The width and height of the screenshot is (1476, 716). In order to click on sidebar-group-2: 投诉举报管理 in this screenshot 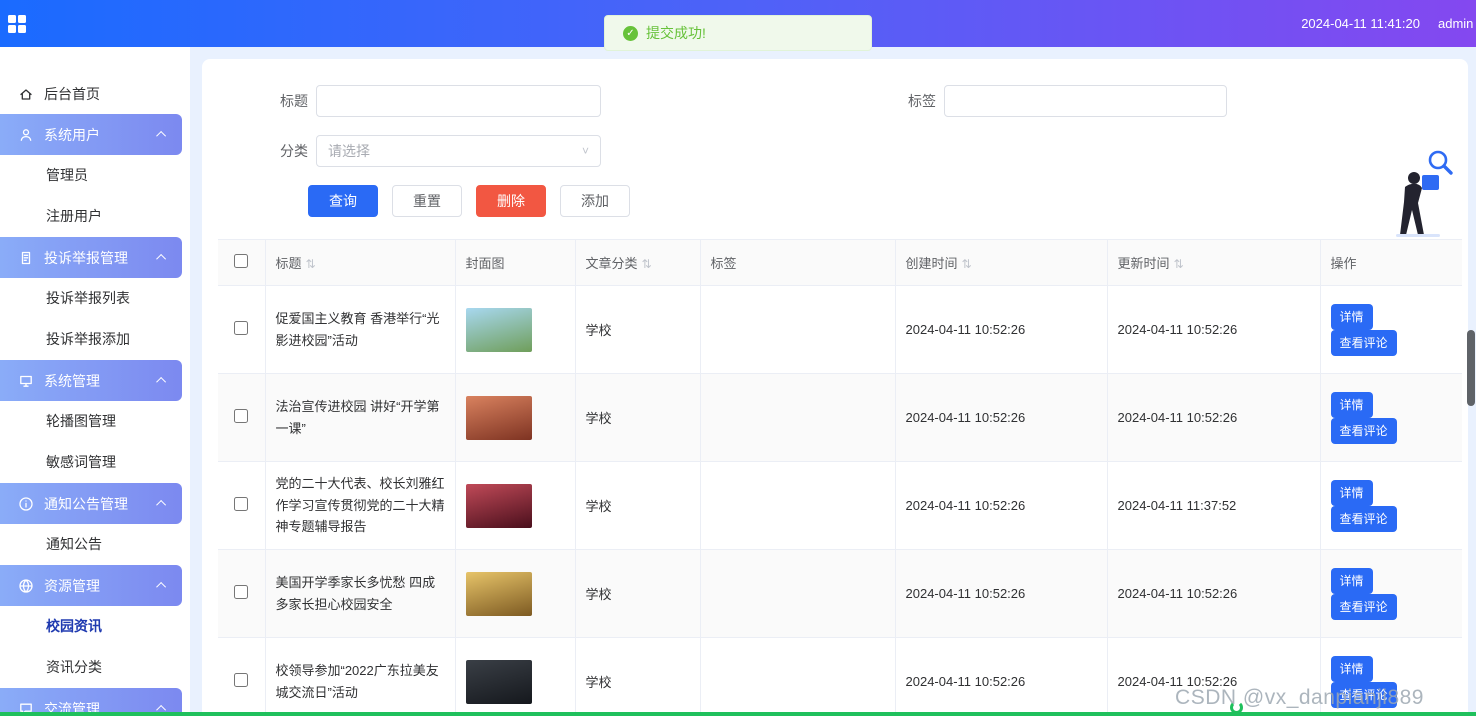, I will do `click(91, 257)`.